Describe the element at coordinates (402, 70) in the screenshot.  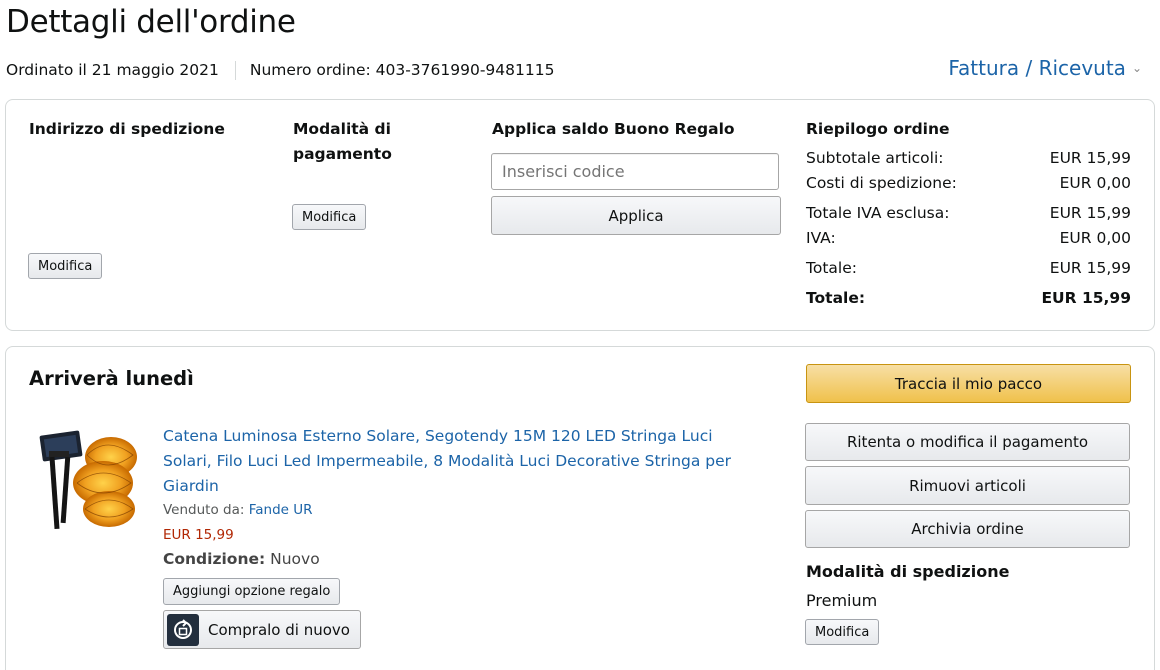
I see `order-number: Numero ordine: 403-3761990-9481115` at that location.